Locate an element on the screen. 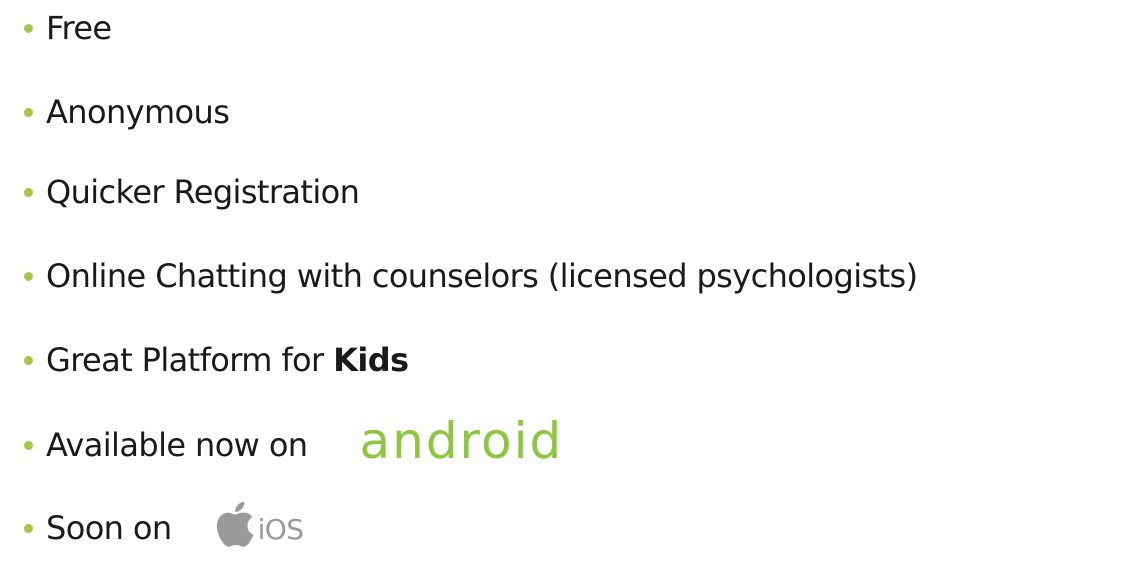  apple-icon is located at coordinates (234, 524).